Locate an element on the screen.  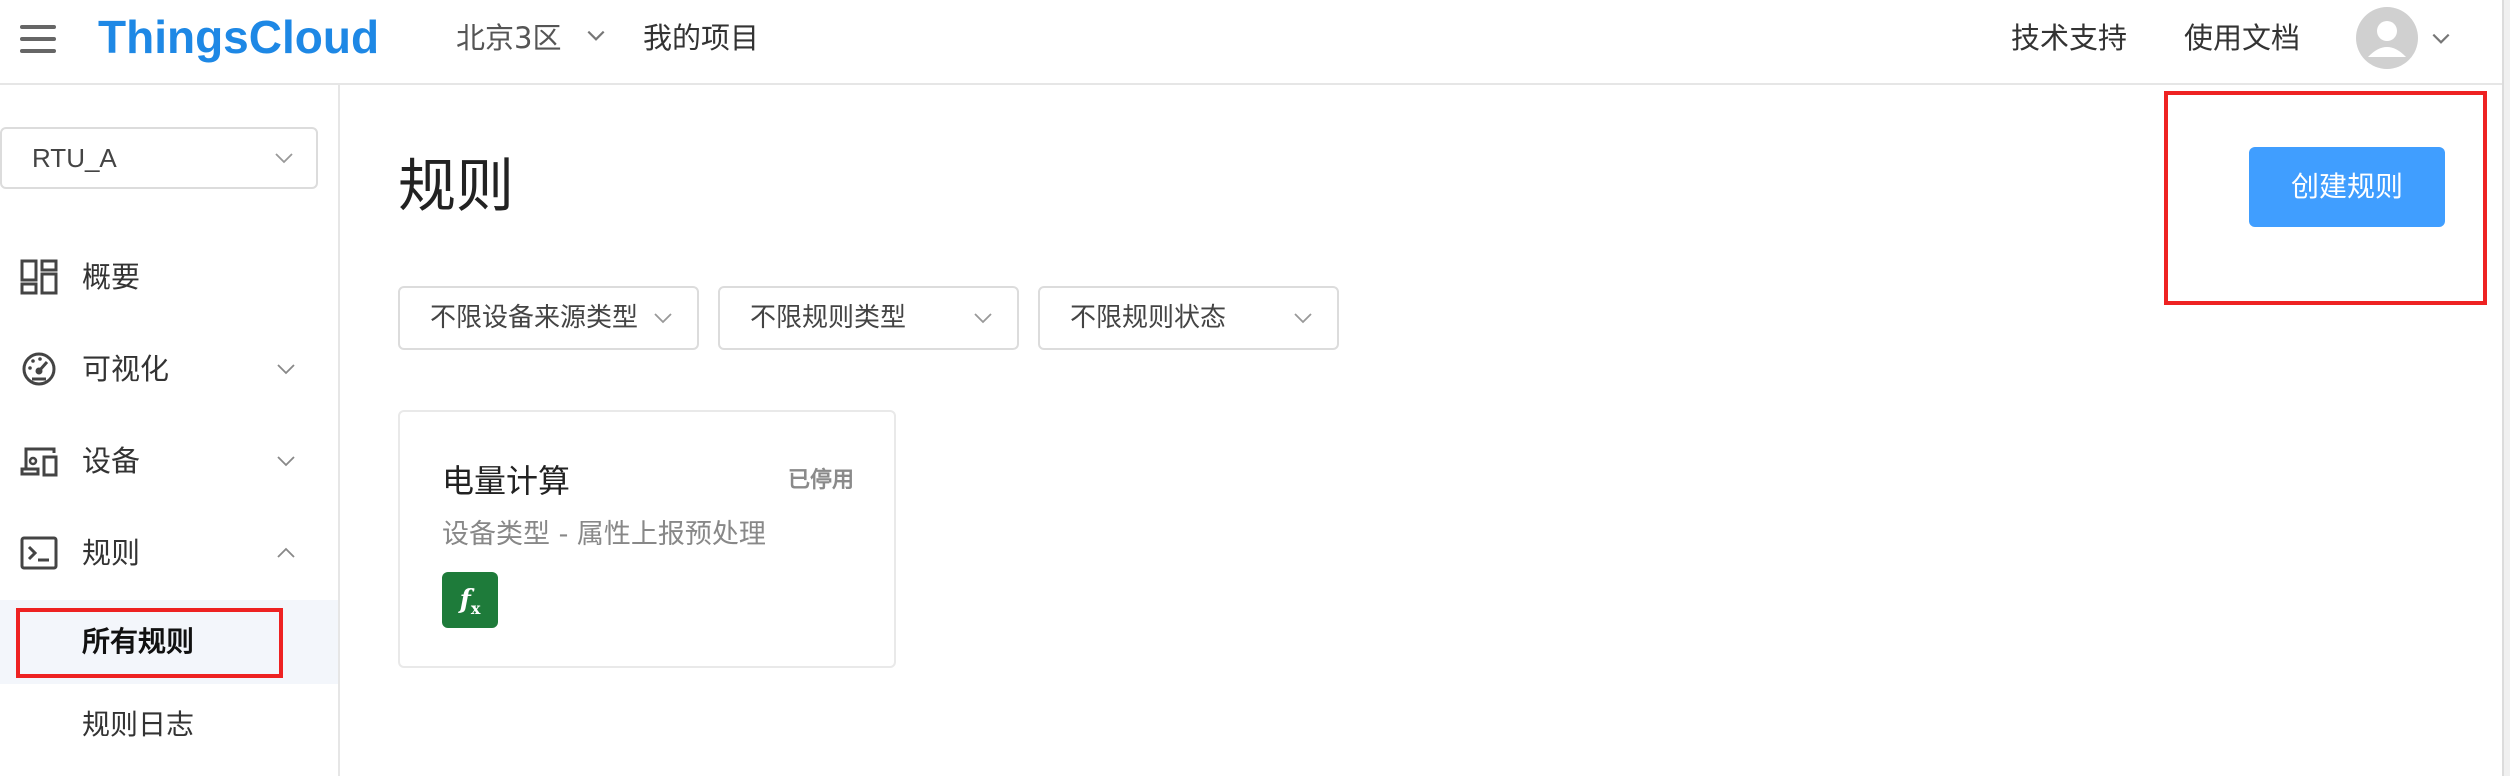
sidebar-item-rules: 规则 is located at coordinates (169, 553).